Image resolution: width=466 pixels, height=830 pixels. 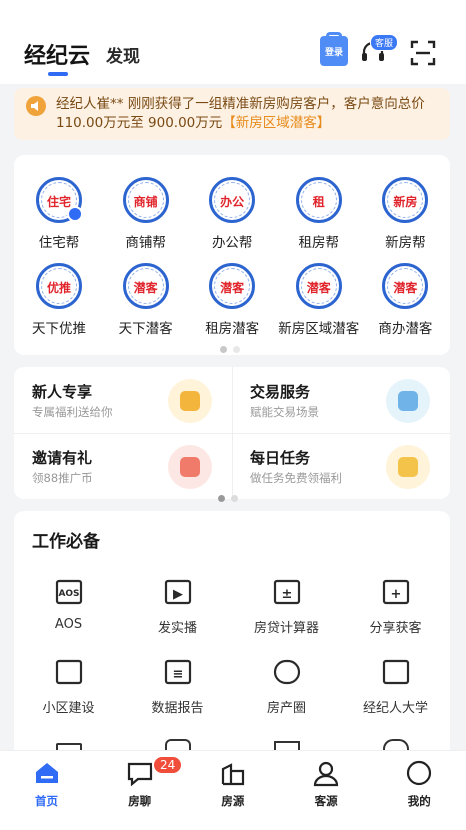 I want to click on tool-item: AOS AOS, so click(x=68, y=604).